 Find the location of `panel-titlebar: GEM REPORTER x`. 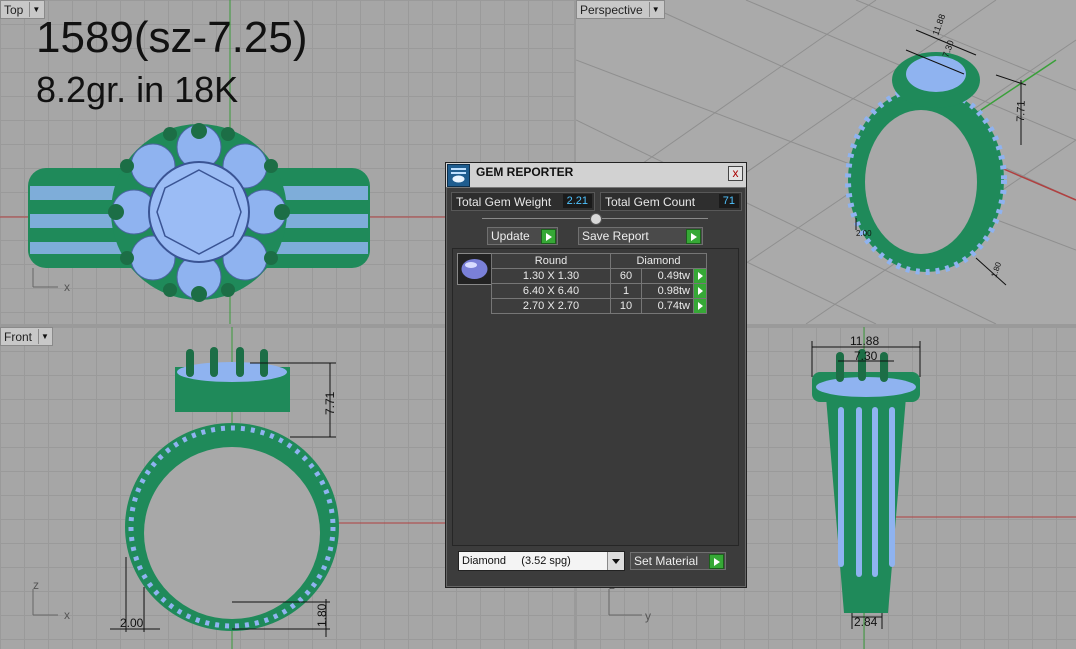

panel-titlebar: GEM REPORTER x is located at coordinates (596, 175).